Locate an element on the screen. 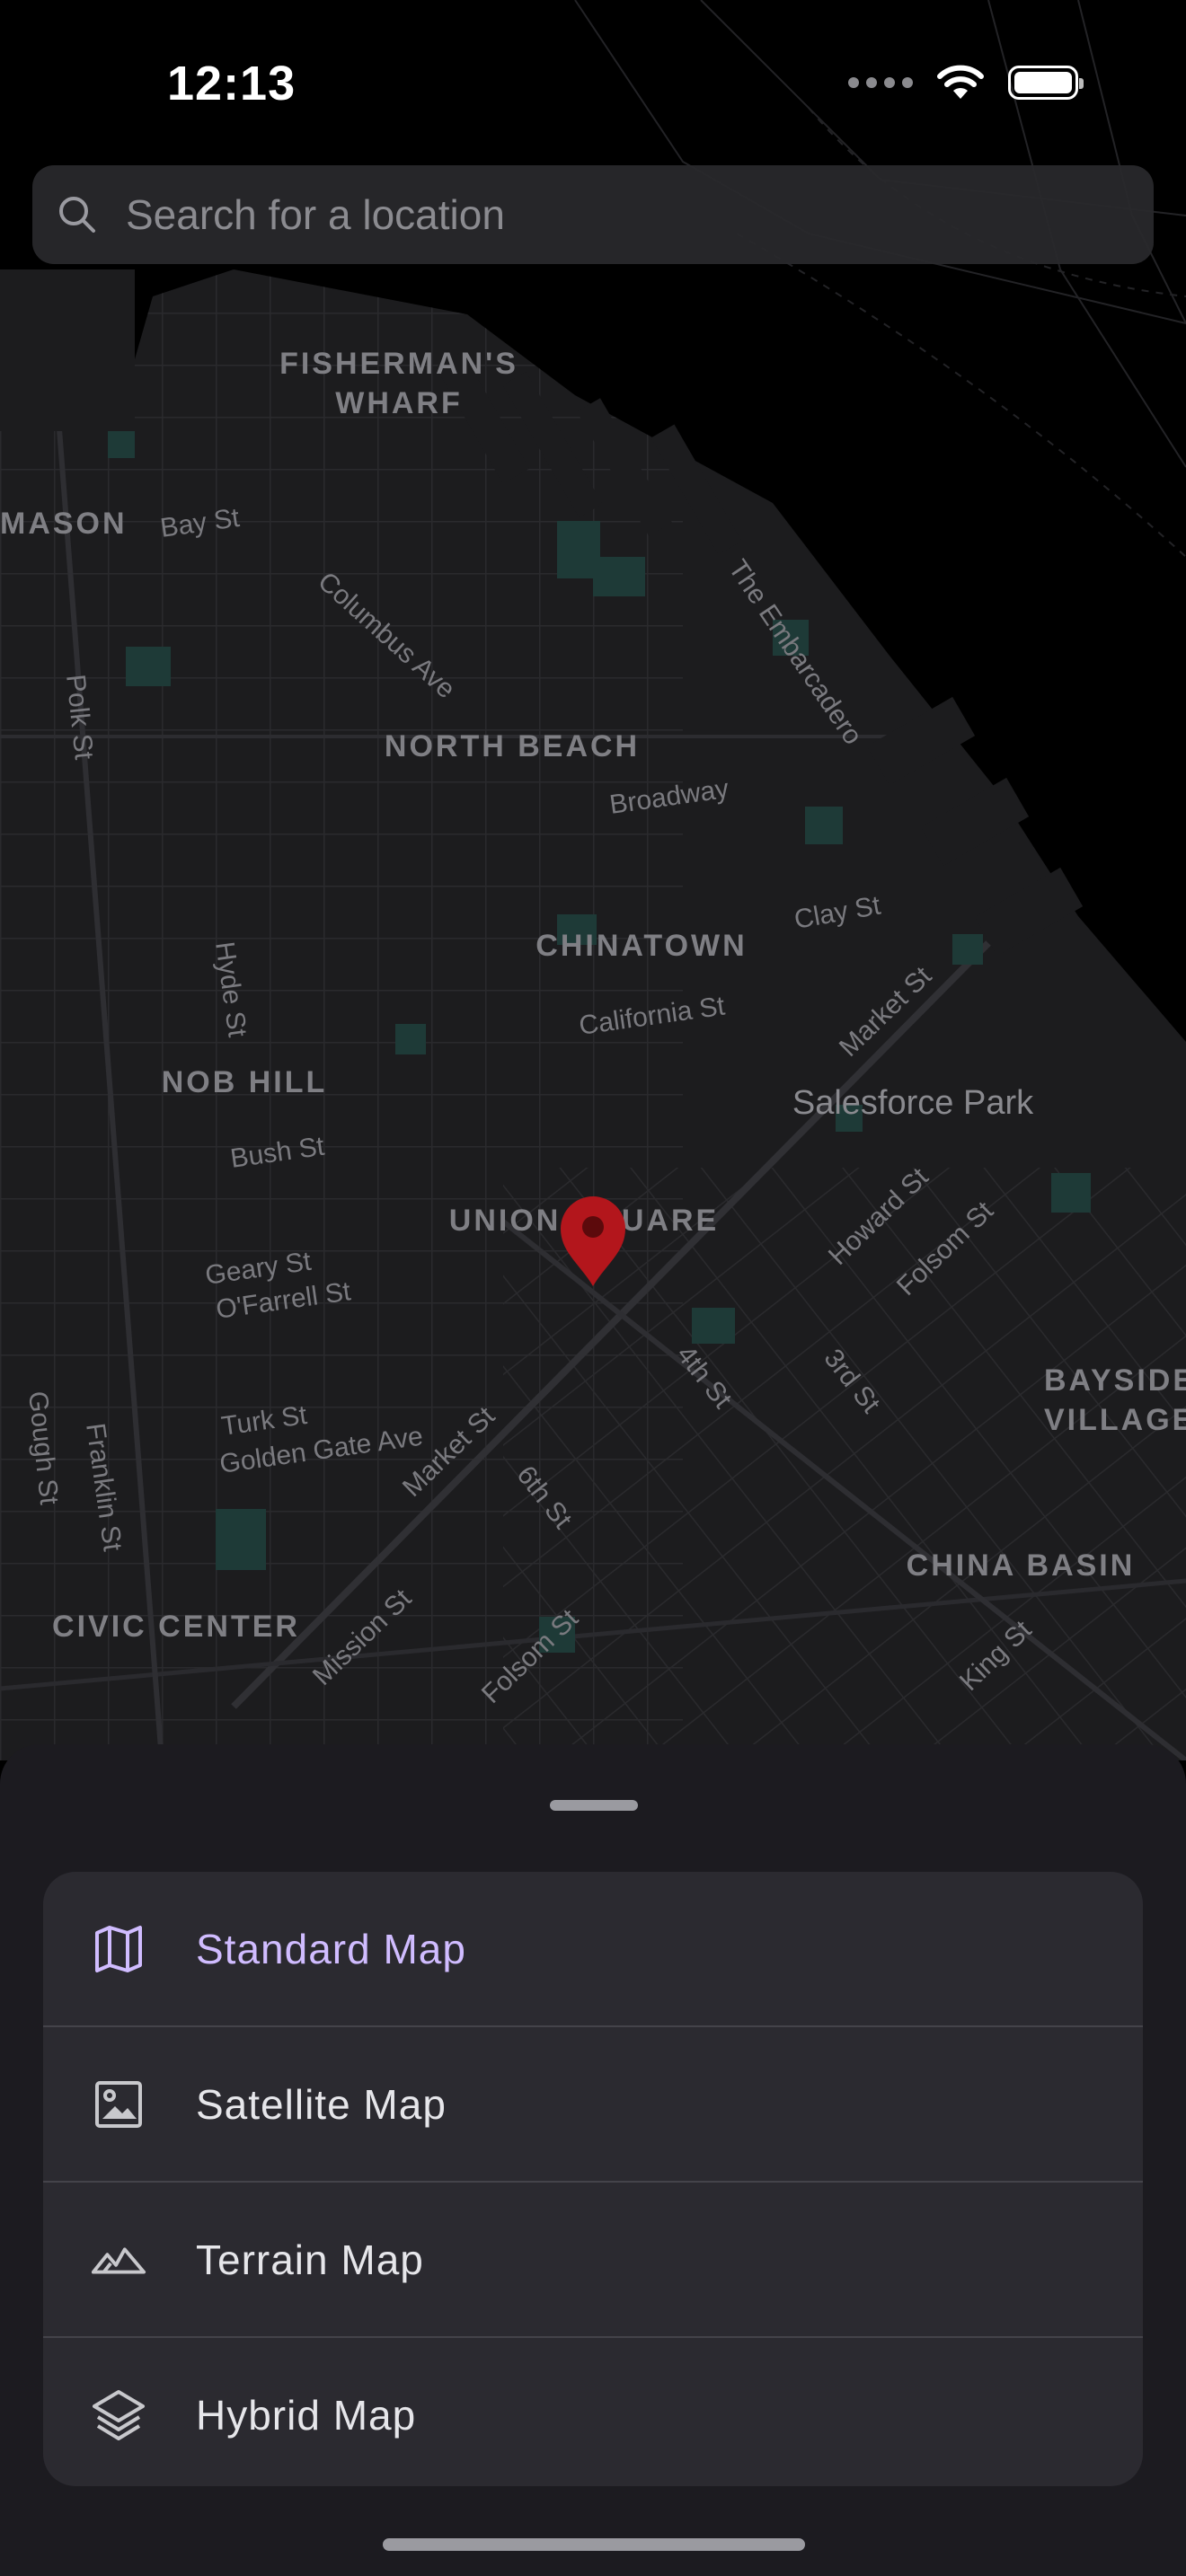 The width and height of the screenshot is (1186, 2576). map-district-label: WHARF is located at coordinates (399, 403).